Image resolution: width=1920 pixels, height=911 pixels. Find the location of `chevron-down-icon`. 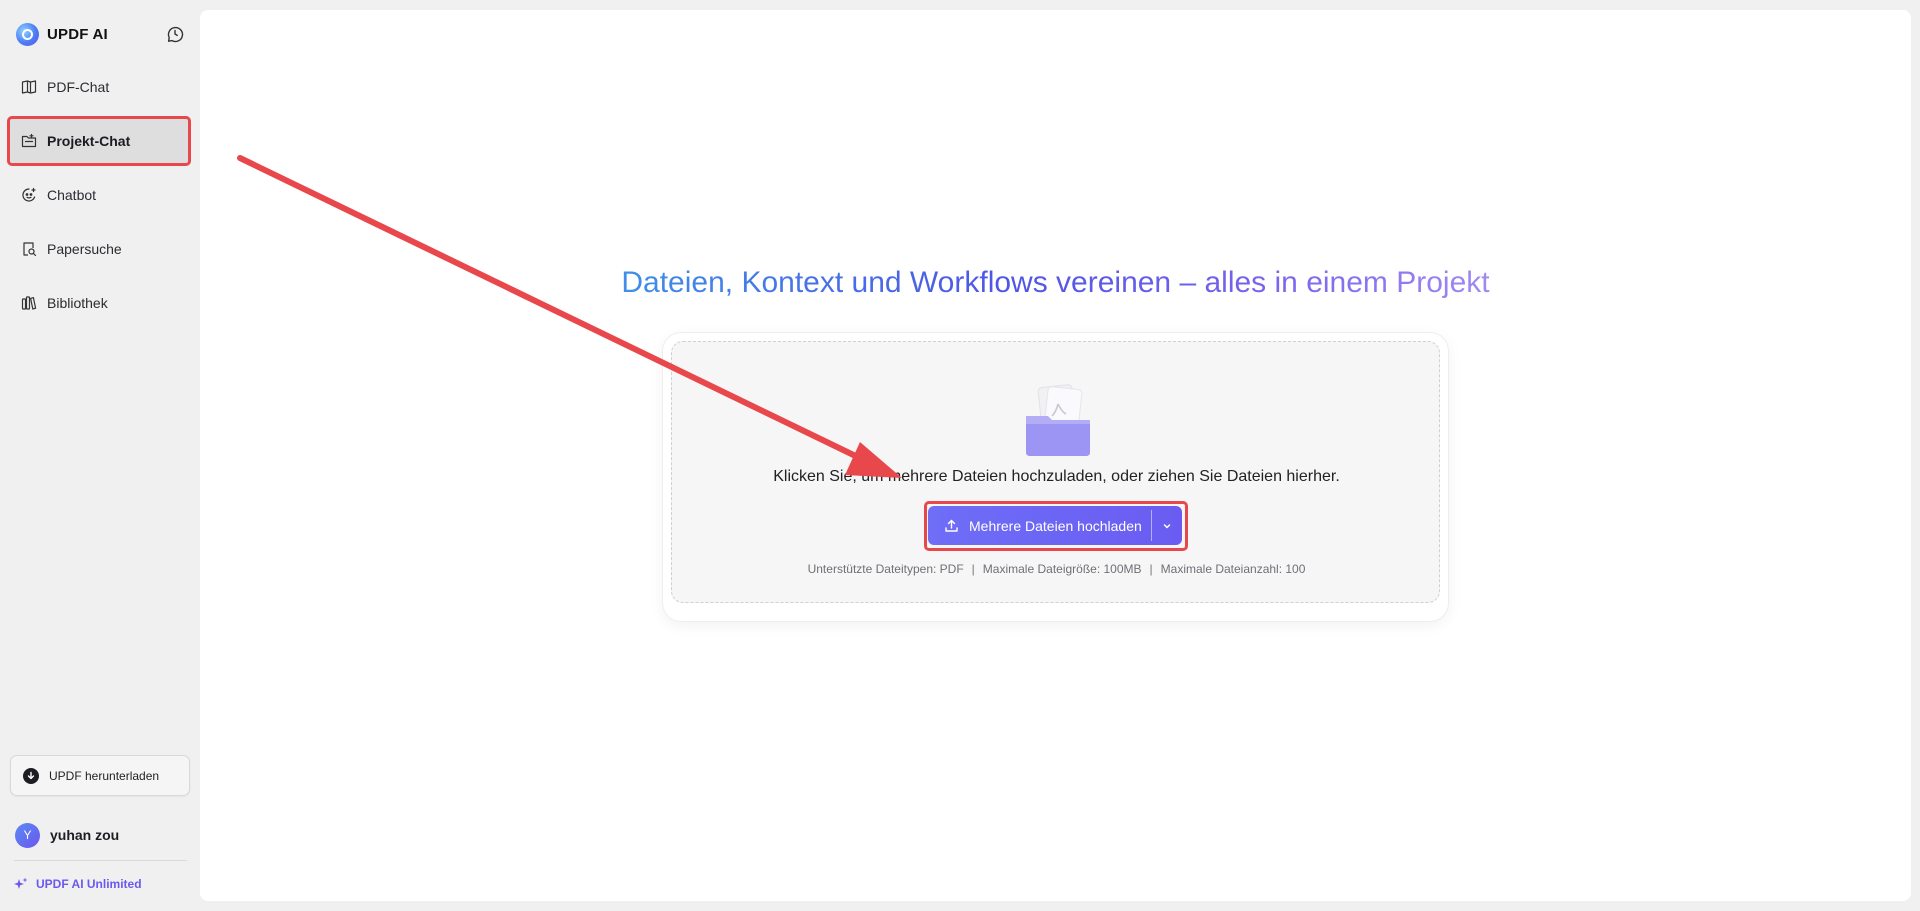

chevron-down-icon is located at coordinates (1167, 525).